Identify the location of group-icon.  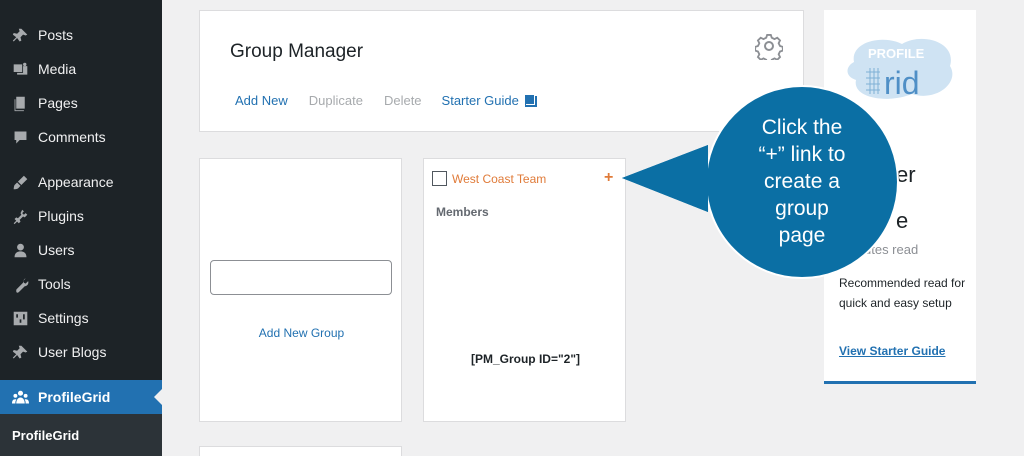
(20, 397).